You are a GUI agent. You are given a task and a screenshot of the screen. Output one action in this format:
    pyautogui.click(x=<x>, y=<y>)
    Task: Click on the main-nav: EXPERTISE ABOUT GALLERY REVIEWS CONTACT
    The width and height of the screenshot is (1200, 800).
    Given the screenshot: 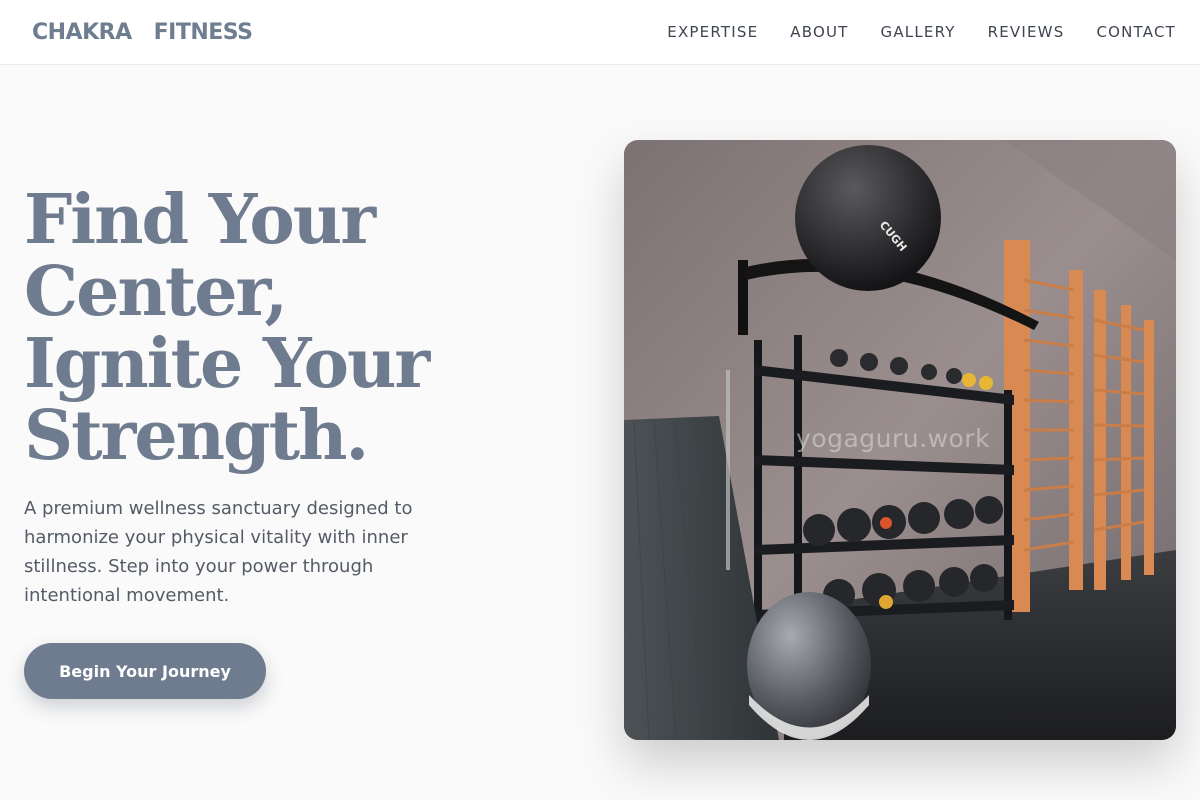 What is the action you would take?
    pyautogui.click(x=921, y=32)
    